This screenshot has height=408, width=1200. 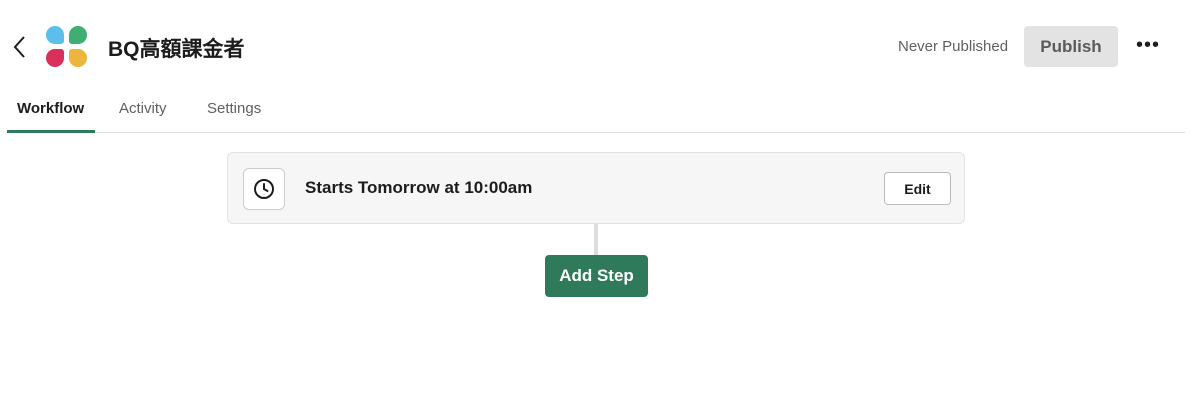 What do you see at coordinates (50, 108) in the screenshot?
I see `tab-workflow: Workflow` at bounding box center [50, 108].